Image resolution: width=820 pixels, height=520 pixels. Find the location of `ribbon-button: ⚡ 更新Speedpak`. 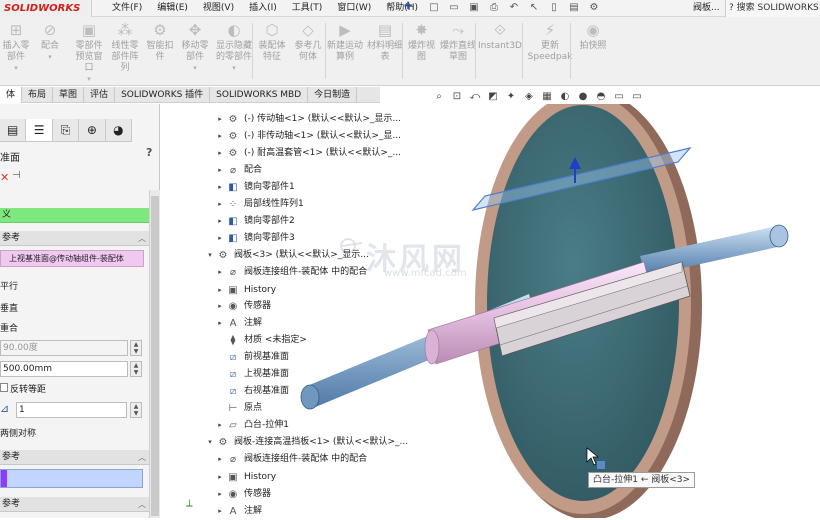

ribbon-button: ⚡ 更新Speedpak is located at coordinates (550, 51).